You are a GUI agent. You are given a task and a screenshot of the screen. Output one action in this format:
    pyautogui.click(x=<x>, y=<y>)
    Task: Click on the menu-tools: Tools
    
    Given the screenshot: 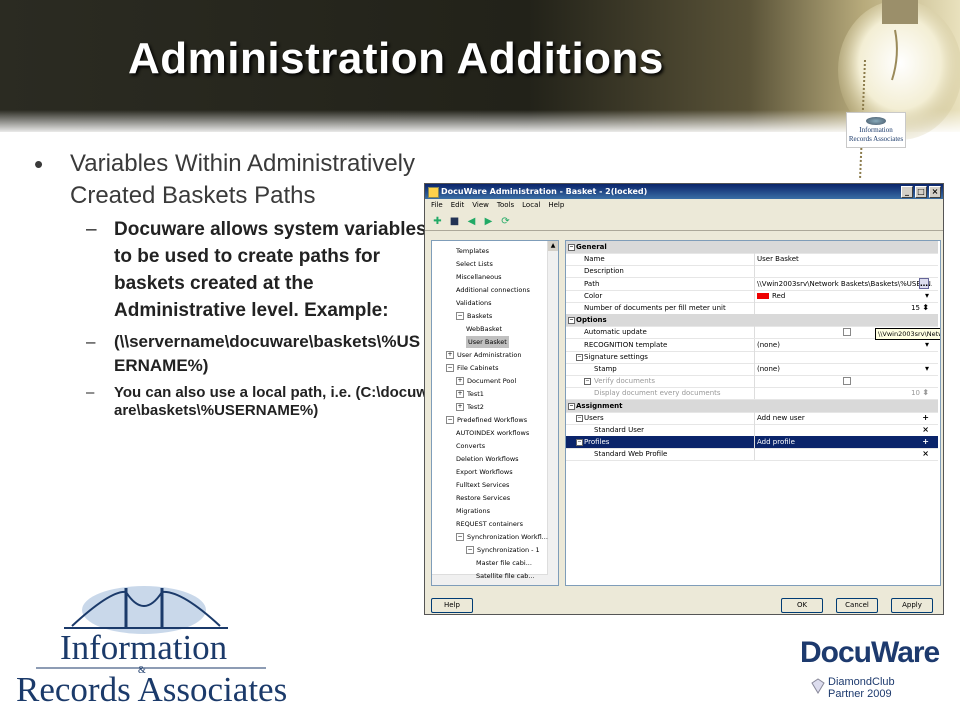 What is the action you would take?
    pyautogui.click(x=505, y=205)
    